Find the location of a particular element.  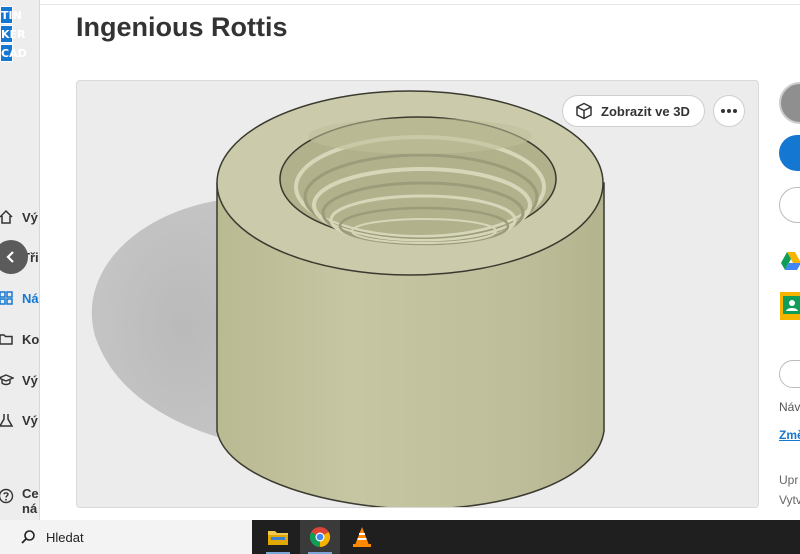

author-avatar is located at coordinates (789, 103).